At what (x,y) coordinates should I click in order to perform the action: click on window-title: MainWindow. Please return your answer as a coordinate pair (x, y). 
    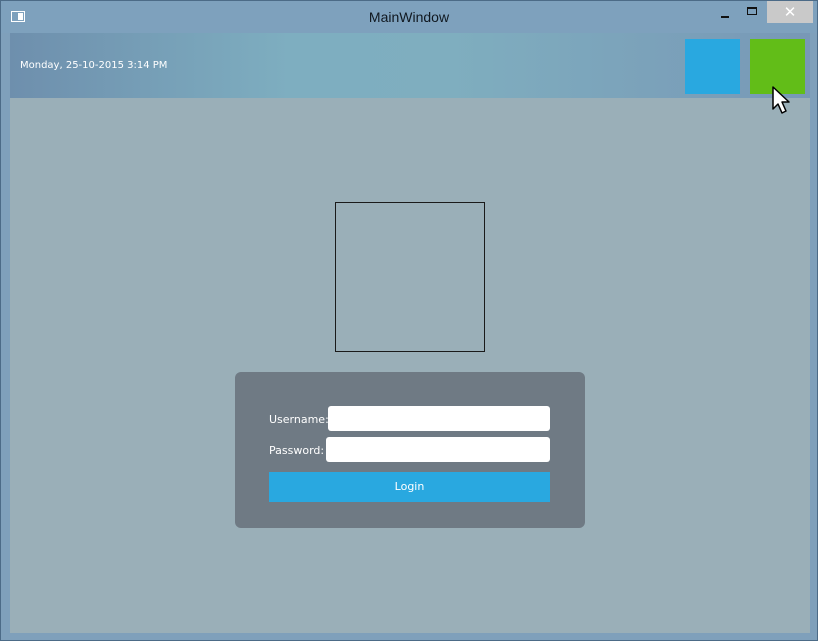
    Looking at the image, I should click on (409, 17).